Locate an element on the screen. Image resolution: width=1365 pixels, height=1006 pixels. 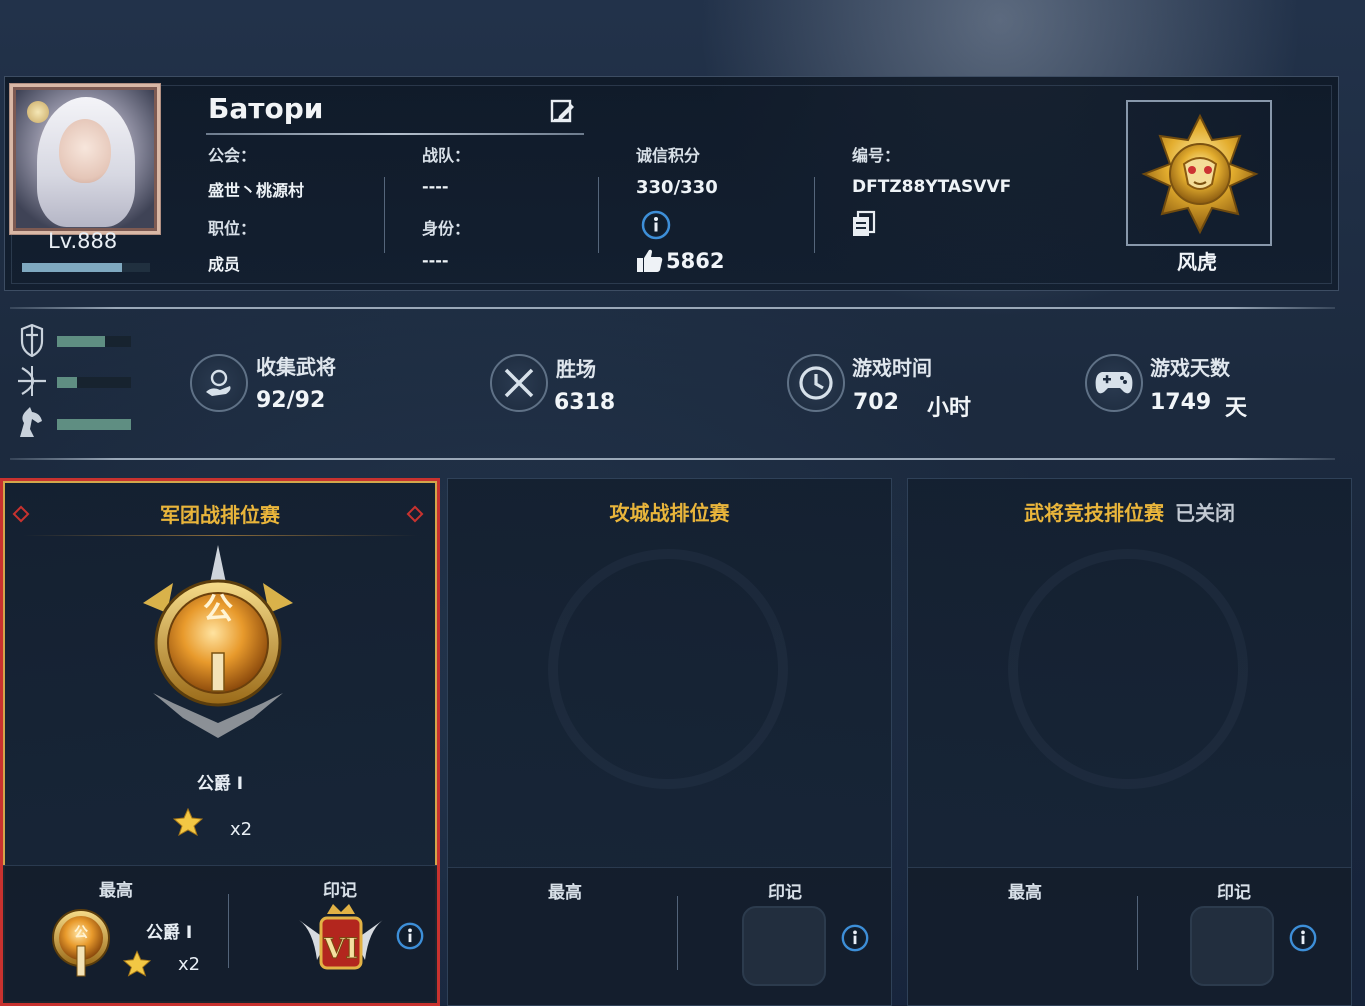
player-name: Батори is located at coordinates (266, 108).